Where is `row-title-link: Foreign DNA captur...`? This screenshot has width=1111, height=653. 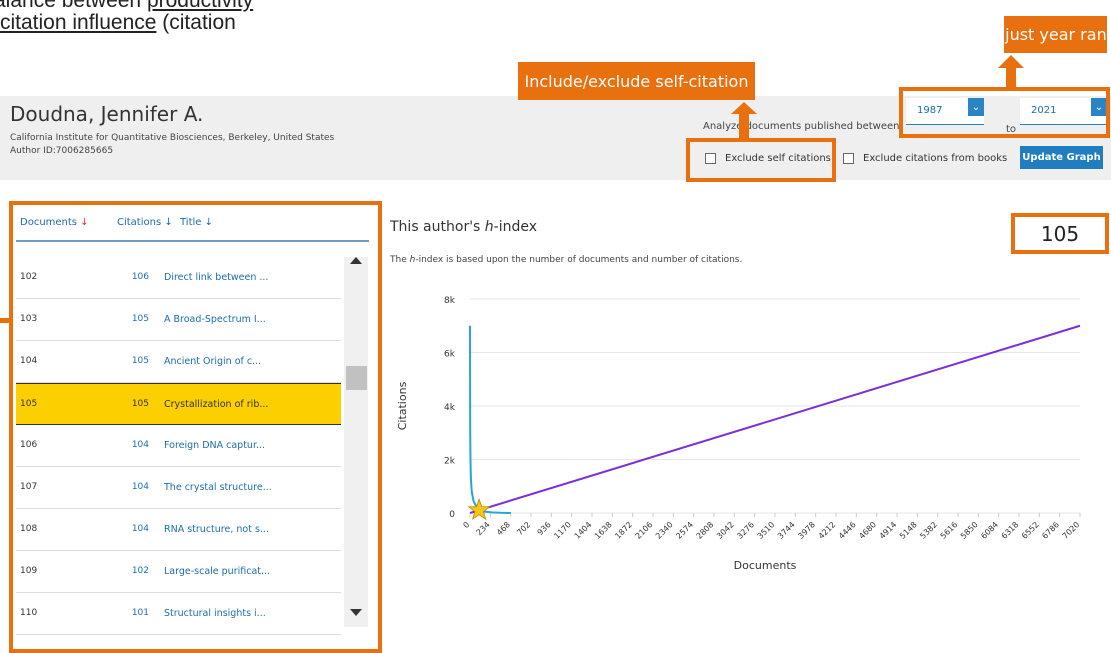
row-title-link: Foreign DNA captur... is located at coordinates (214, 445).